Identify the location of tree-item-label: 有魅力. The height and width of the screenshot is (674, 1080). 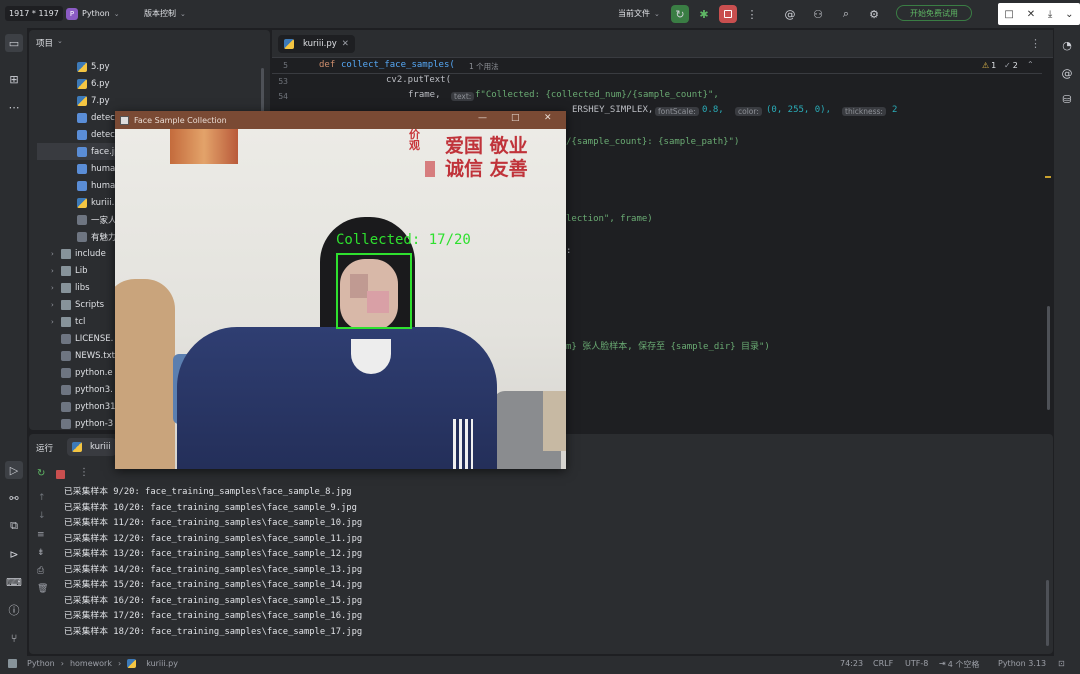
(104, 237).